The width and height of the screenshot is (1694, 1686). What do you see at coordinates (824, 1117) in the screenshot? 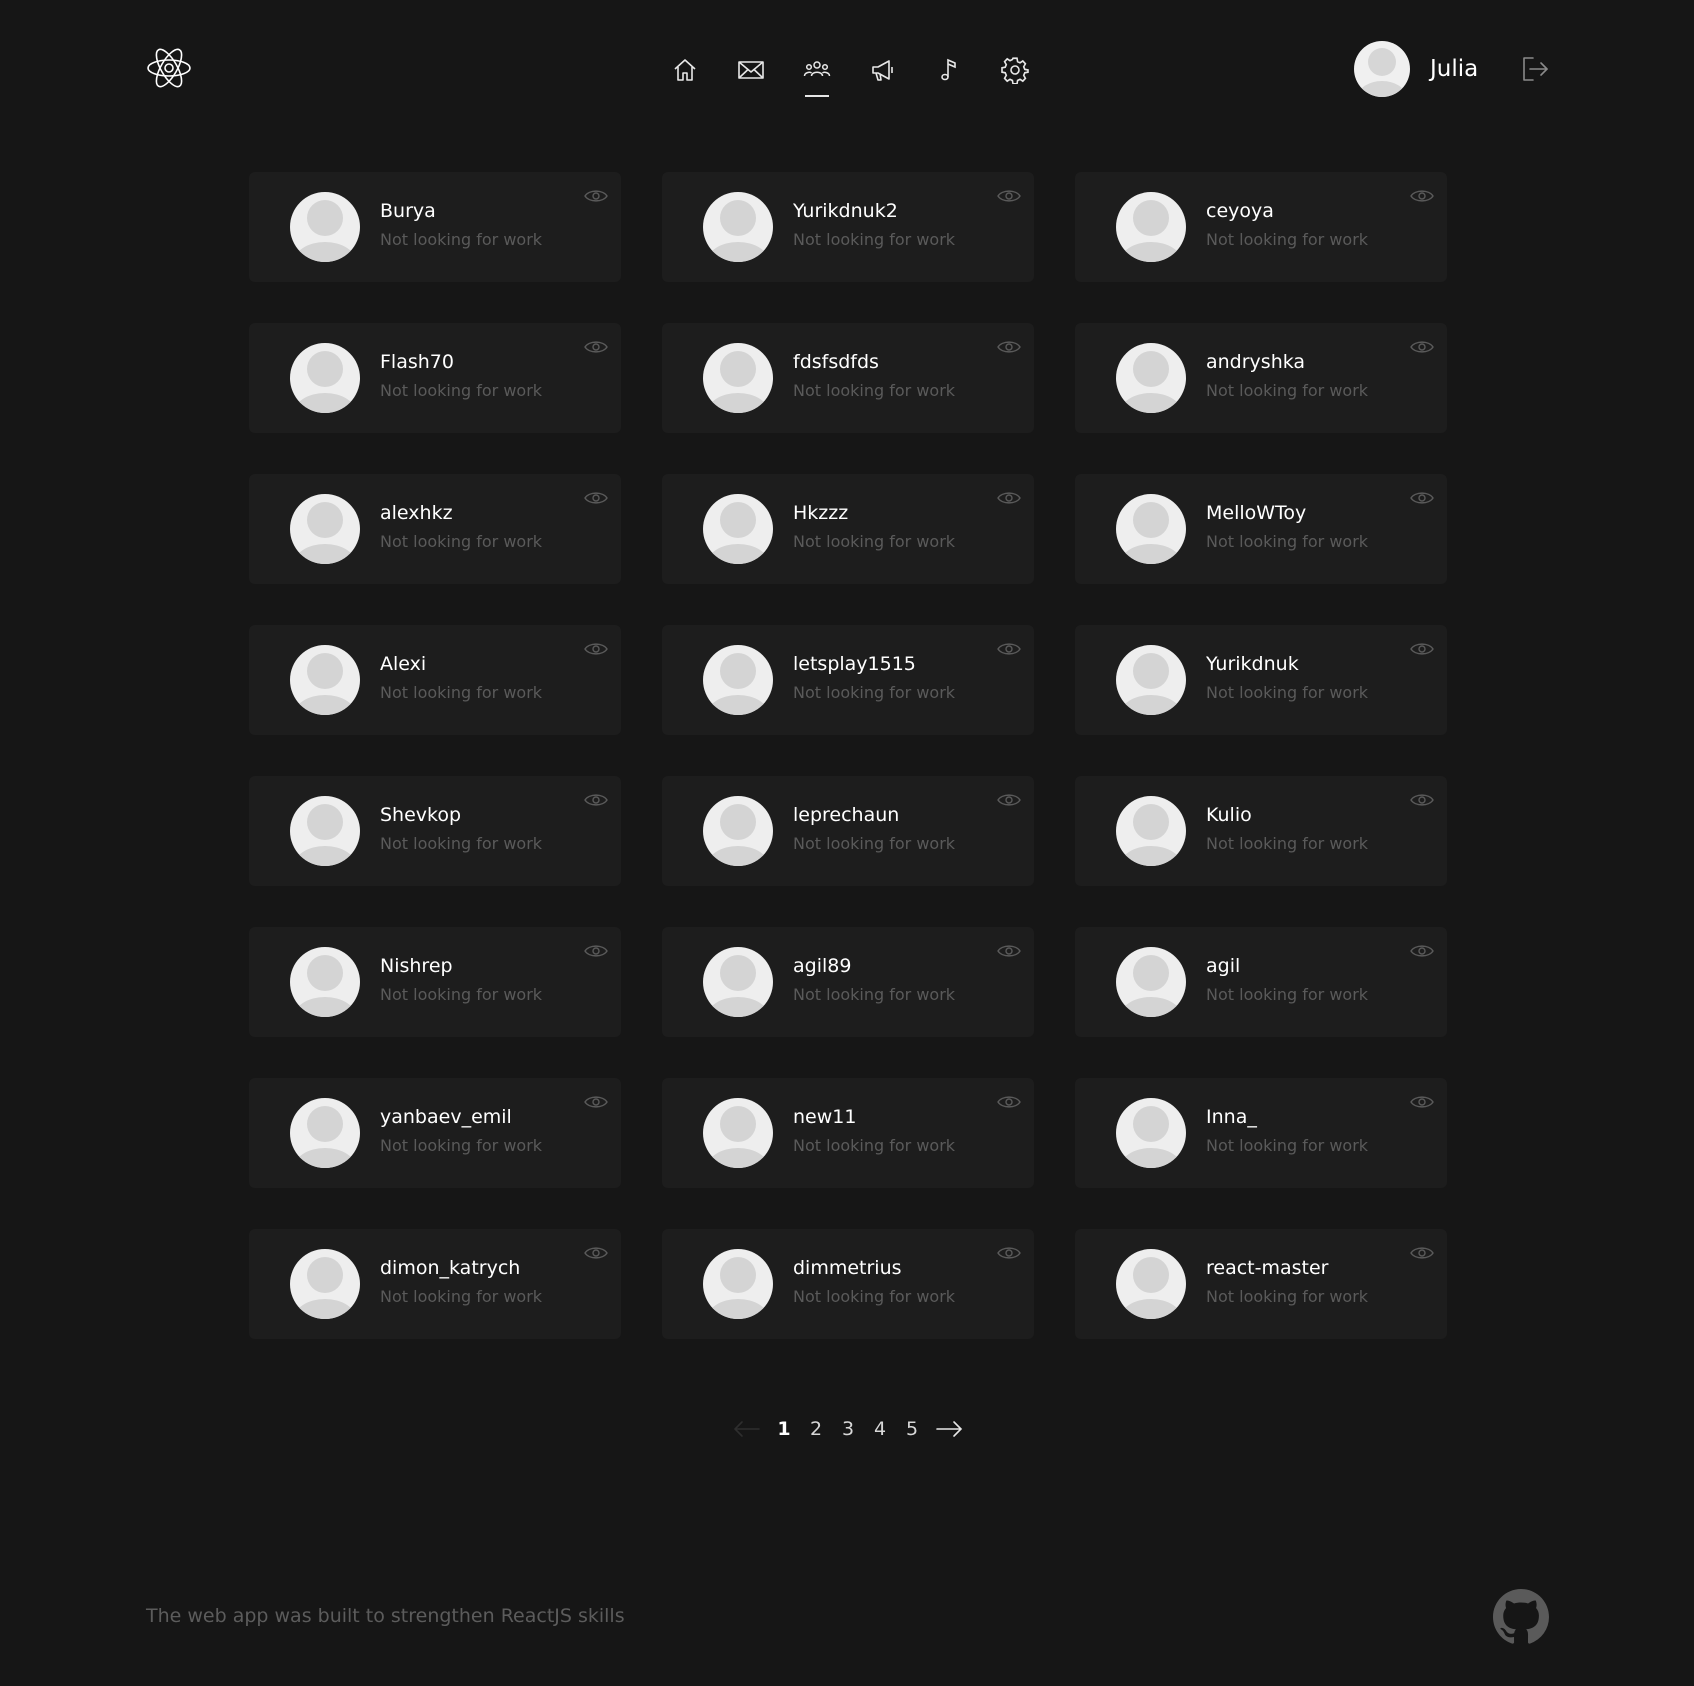
I see `user-card-name: new11` at bounding box center [824, 1117].